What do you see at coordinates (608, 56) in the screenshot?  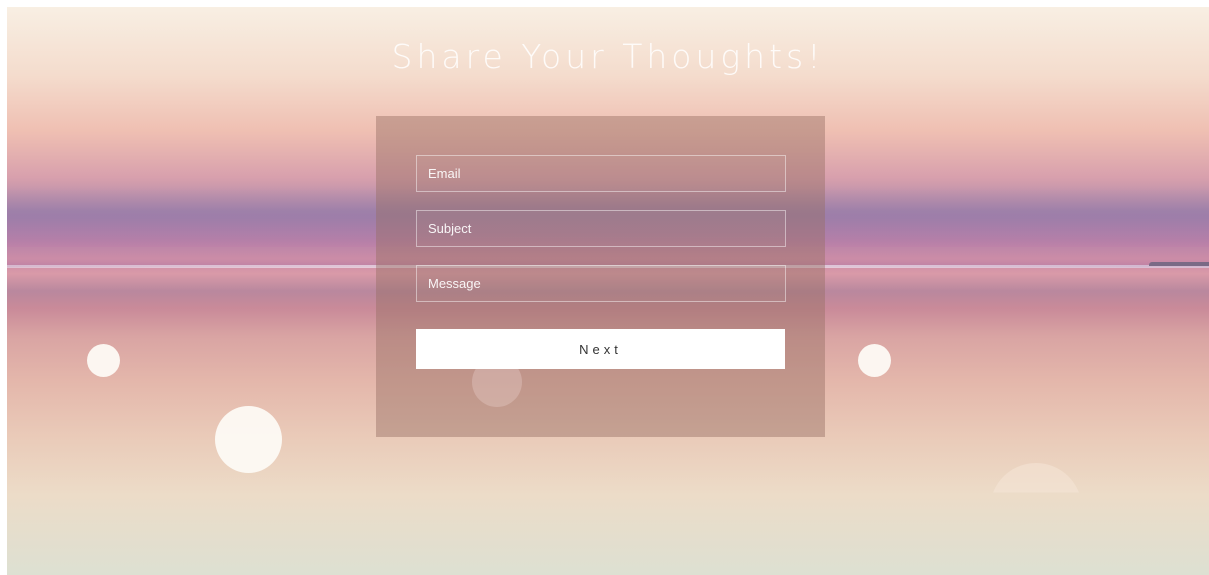 I see `page-title: Share Your Thoughts!` at bounding box center [608, 56].